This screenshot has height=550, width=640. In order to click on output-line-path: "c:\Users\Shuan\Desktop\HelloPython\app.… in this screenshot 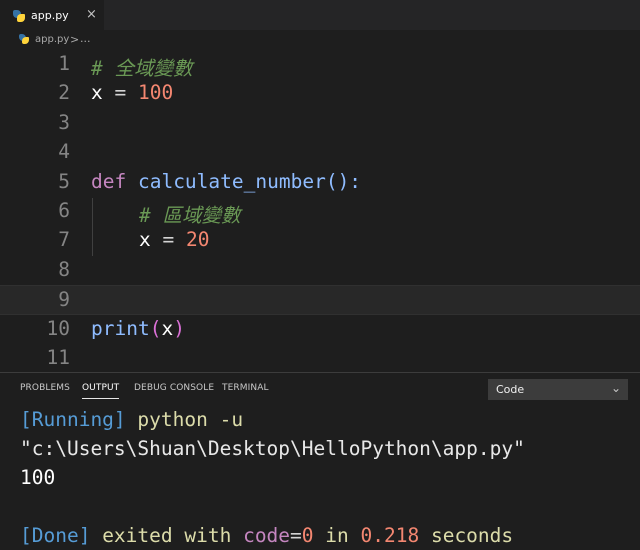, I will do `click(327, 448)`.